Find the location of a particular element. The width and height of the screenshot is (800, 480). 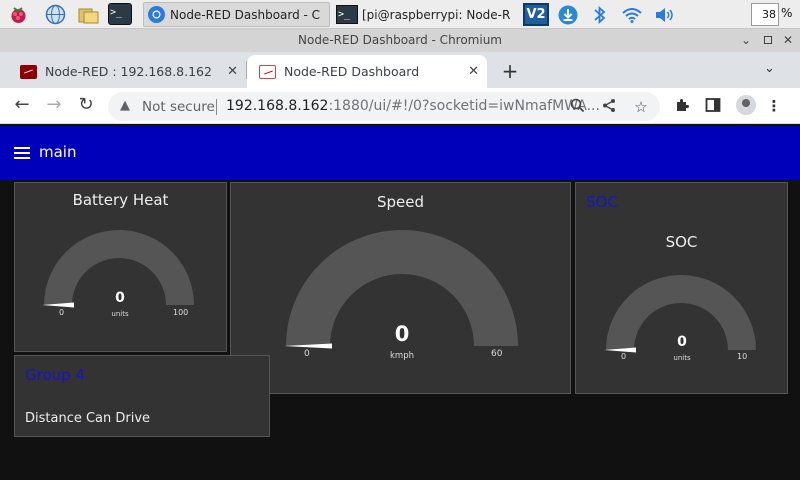

profile-avatar-icon is located at coordinates (746, 105).